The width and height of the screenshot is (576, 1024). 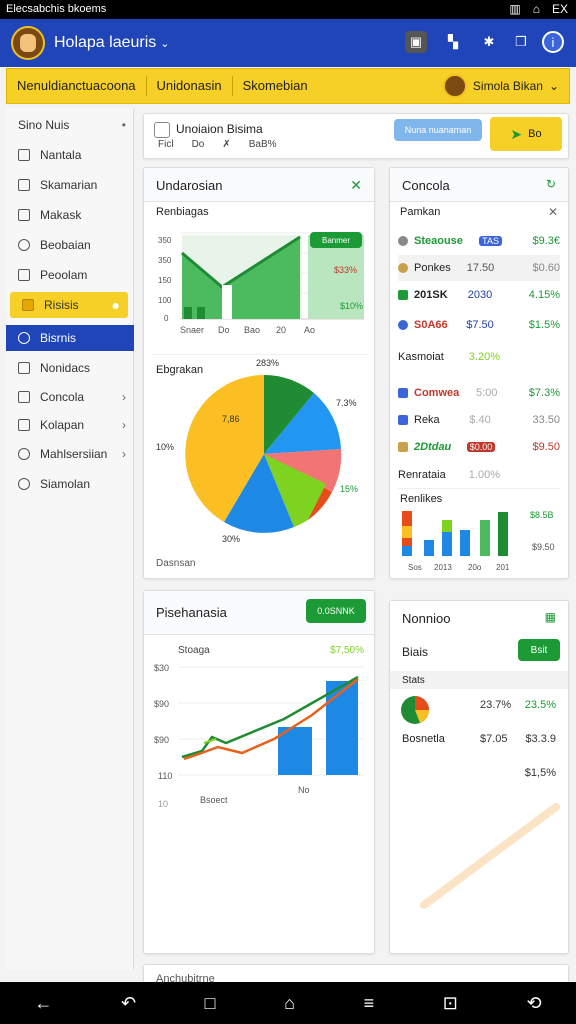 I want to click on pie-label: 283%, so click(x=267, y=363).